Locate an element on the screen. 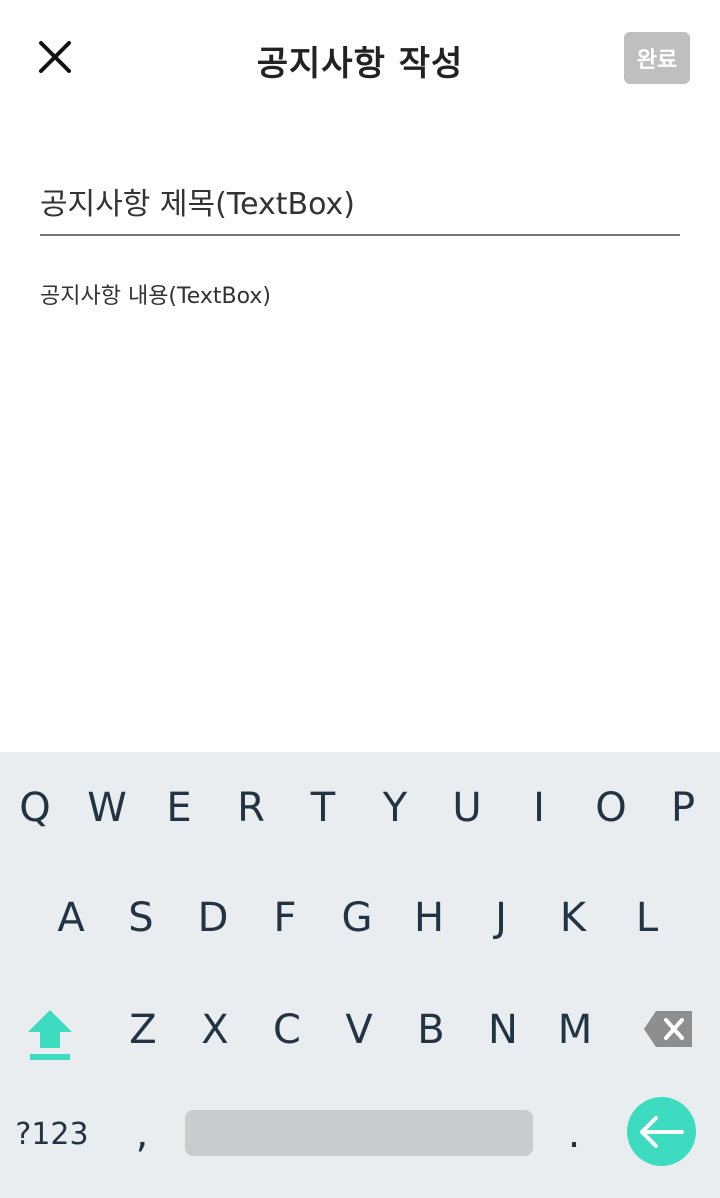  key-r: R is located at coordinates (251, 808).